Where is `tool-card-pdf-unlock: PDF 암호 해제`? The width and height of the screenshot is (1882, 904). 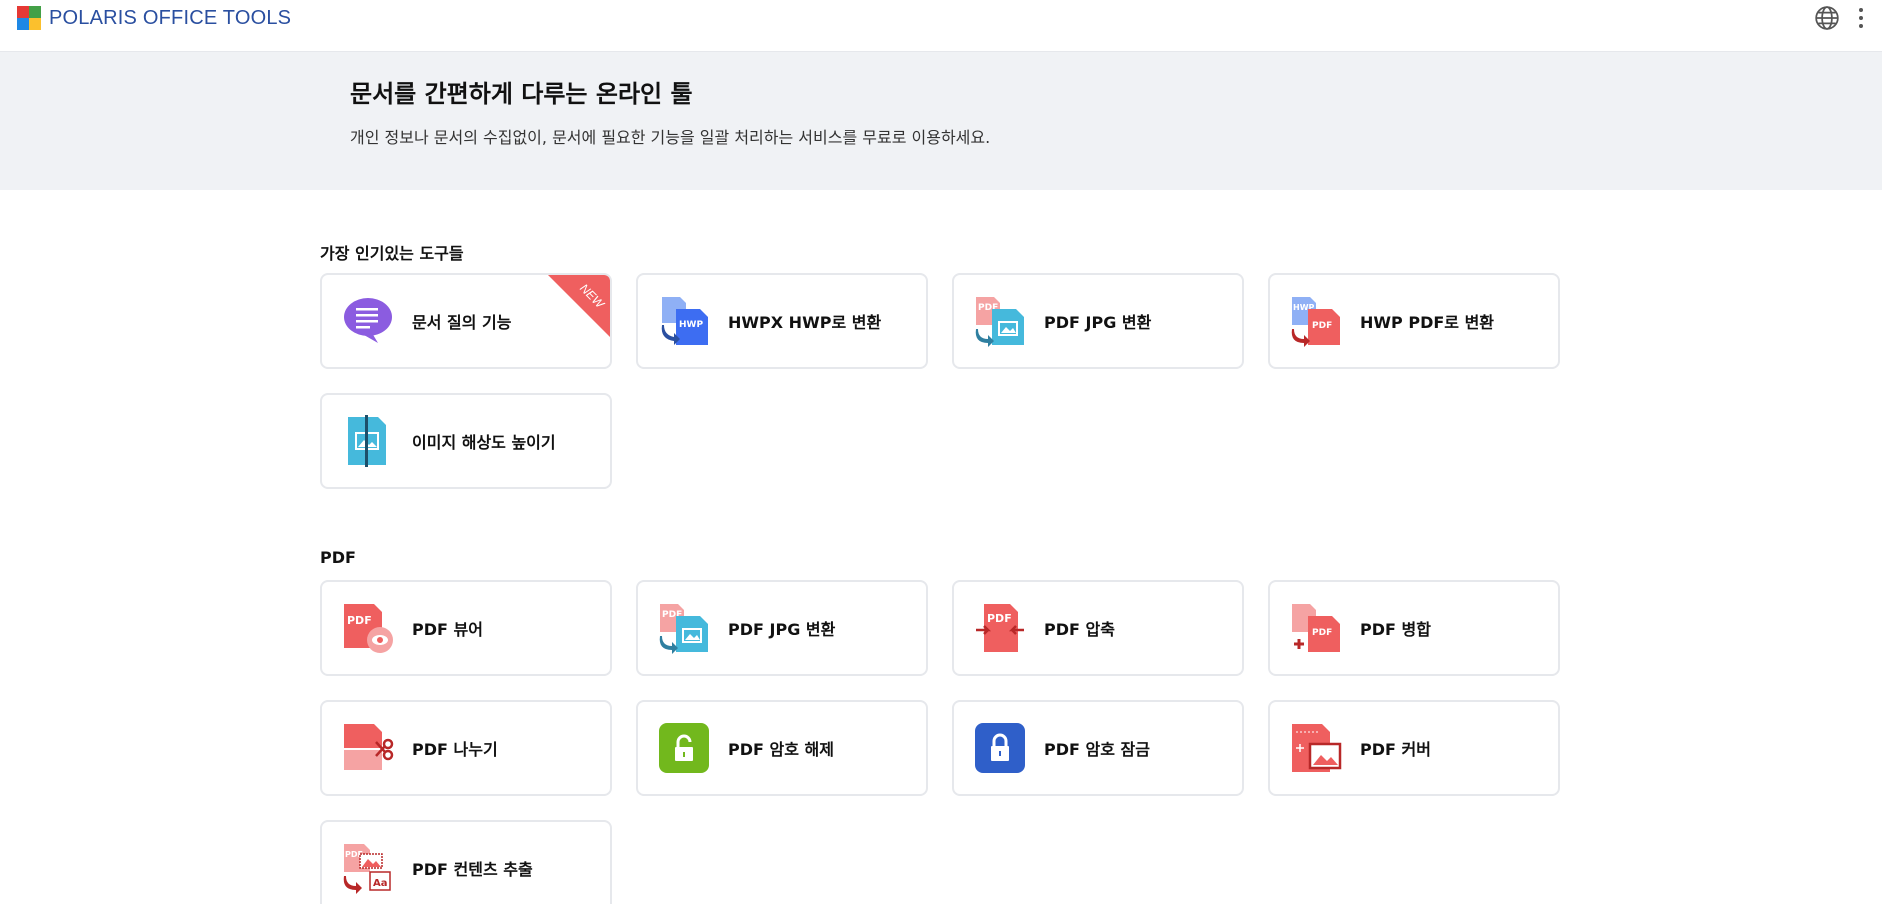 tool-card-pdf-unlock: PDF 암호 해제 is located at coordinates (782, 748).